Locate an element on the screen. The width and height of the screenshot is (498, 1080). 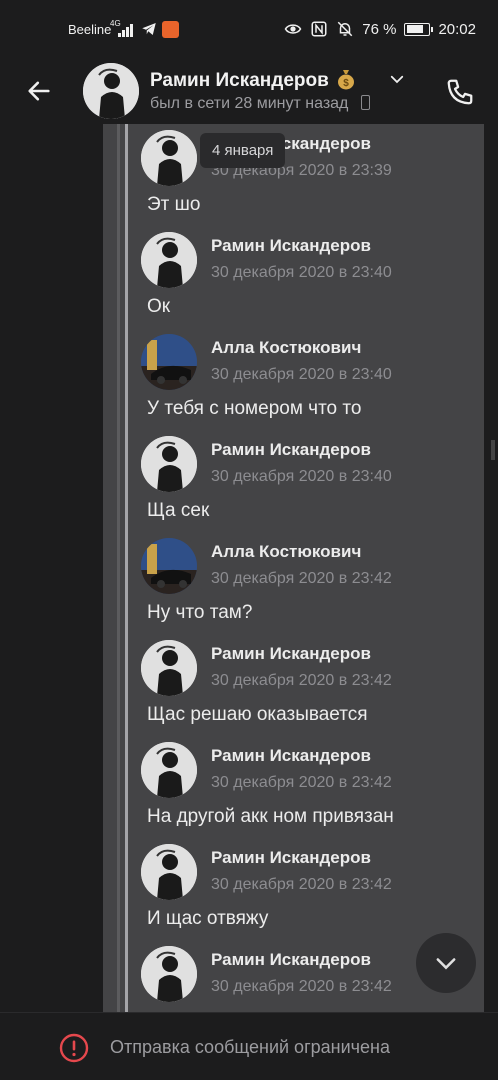
arrow-left-icon is located at coordinates (39, 91).